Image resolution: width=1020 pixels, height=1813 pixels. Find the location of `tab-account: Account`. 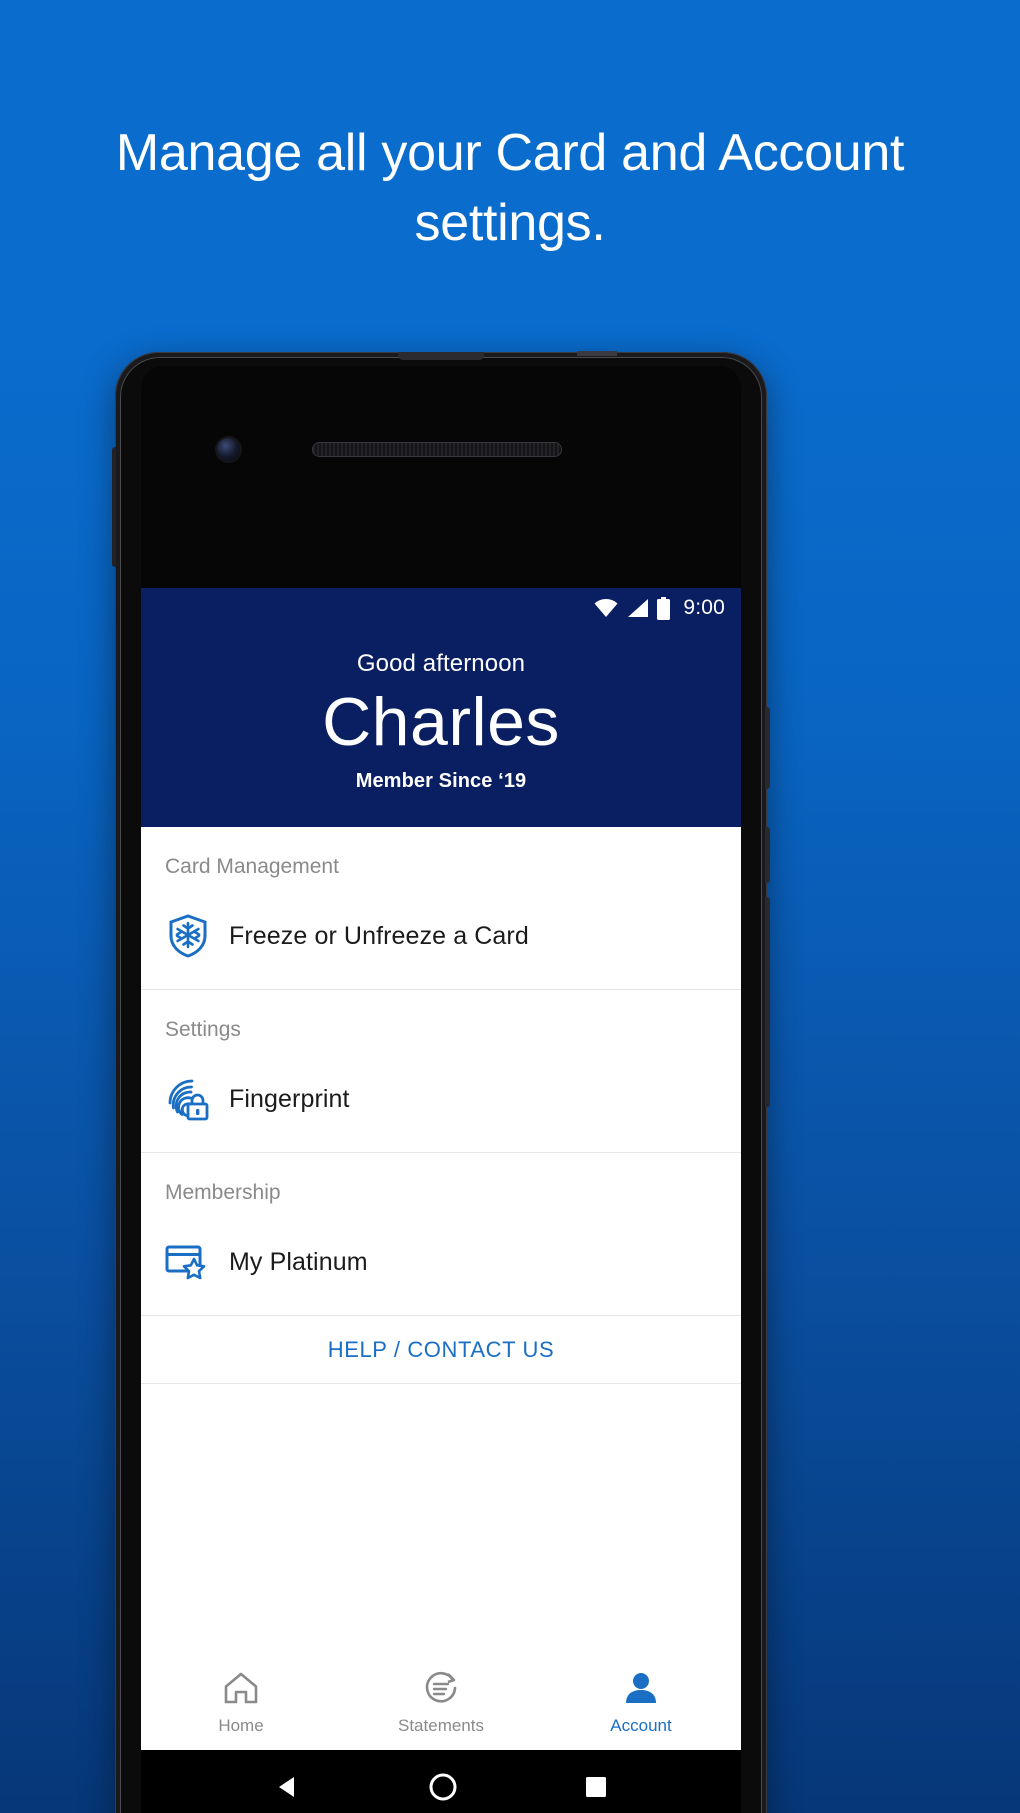

tab-account: Account is located at coordinates (641, 1703).